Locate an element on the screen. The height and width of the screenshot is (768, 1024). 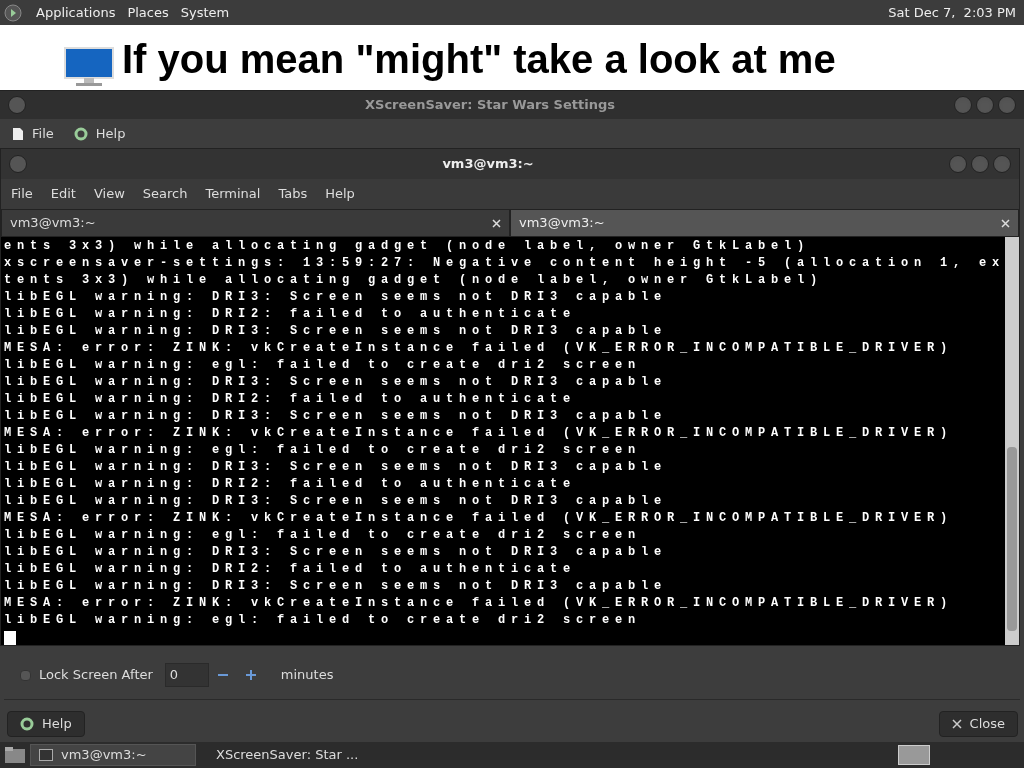
menu-item: Tabs is located at coordinates (293, 194).